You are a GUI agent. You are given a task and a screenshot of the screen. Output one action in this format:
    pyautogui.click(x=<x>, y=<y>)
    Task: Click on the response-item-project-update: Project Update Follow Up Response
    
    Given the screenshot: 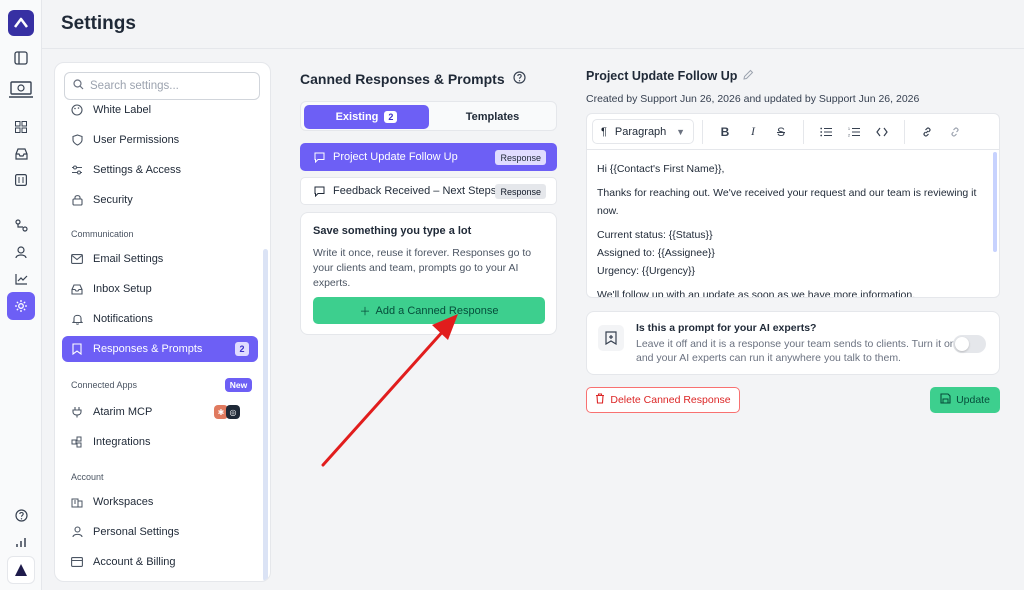 What is the action you would take?
    pyautogui.click(x=428, y=157)
    